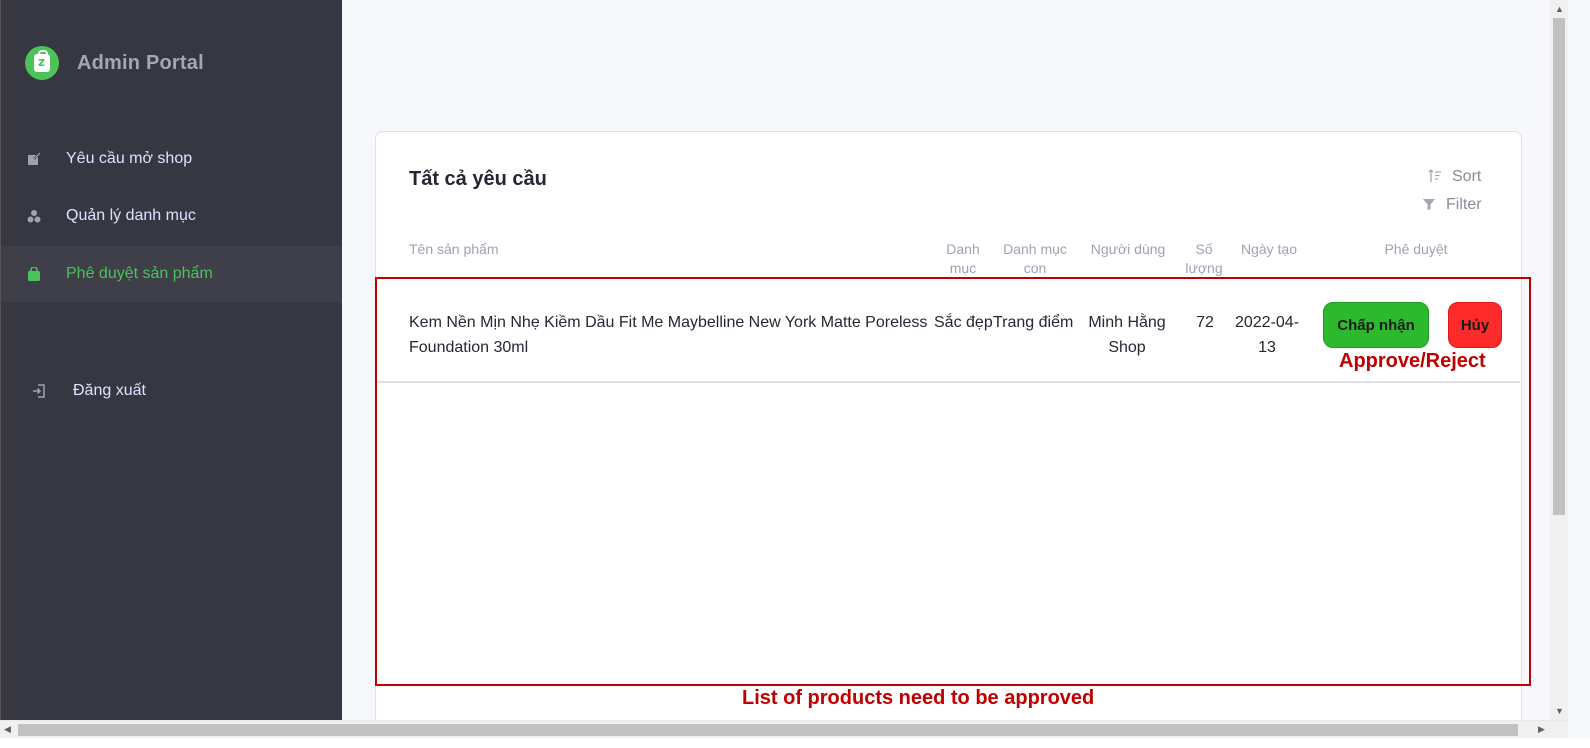  I want to click on bag-icon, so click(34, 274).